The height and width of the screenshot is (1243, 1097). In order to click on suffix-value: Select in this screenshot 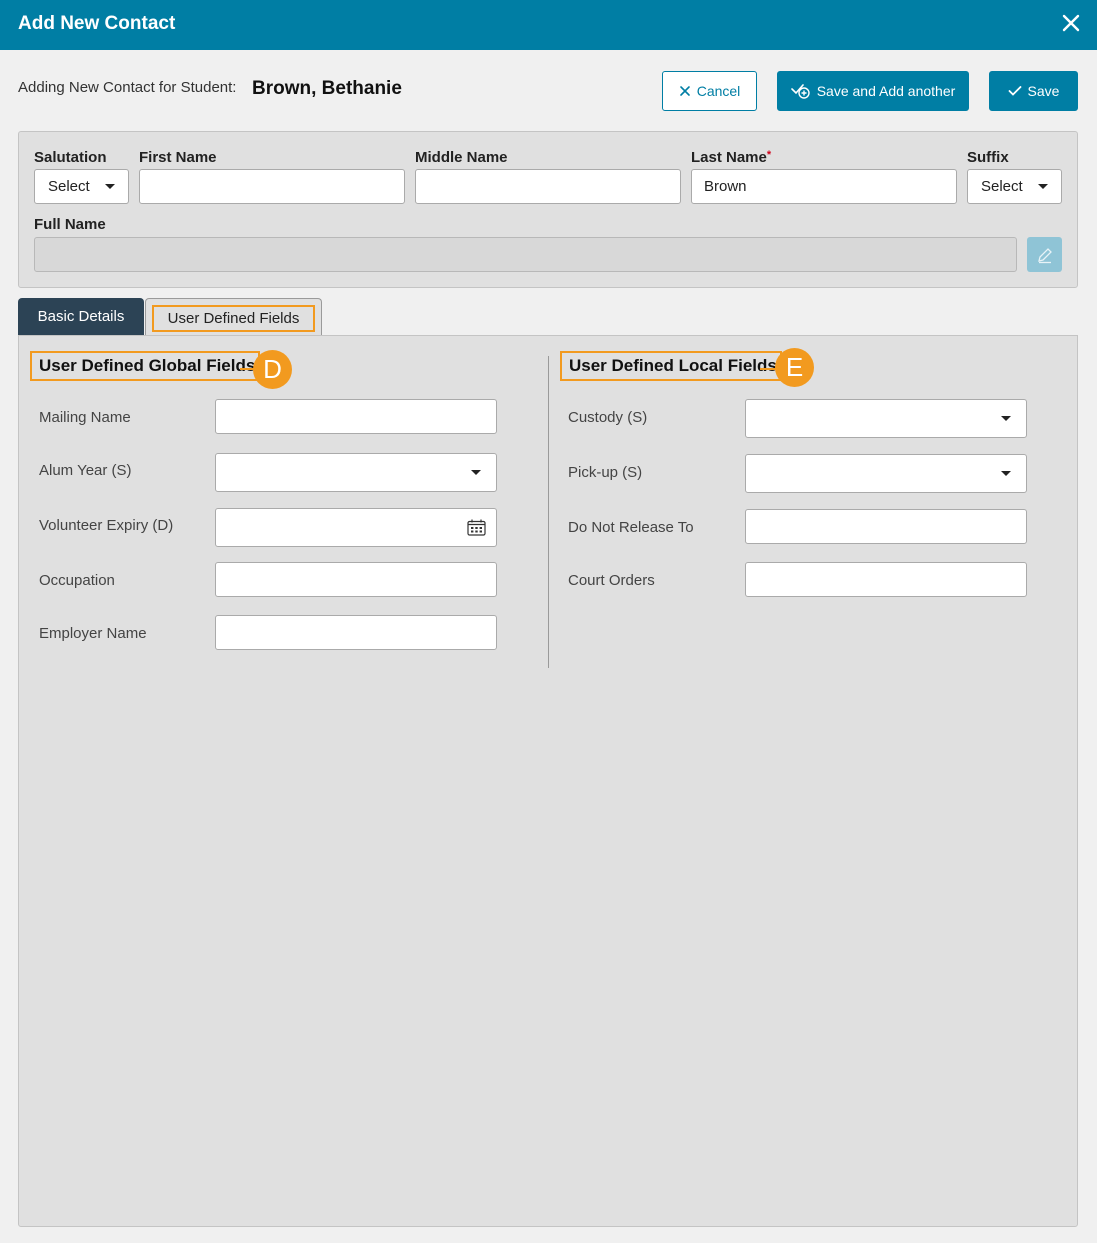, I will do `click(1002, 186)`.